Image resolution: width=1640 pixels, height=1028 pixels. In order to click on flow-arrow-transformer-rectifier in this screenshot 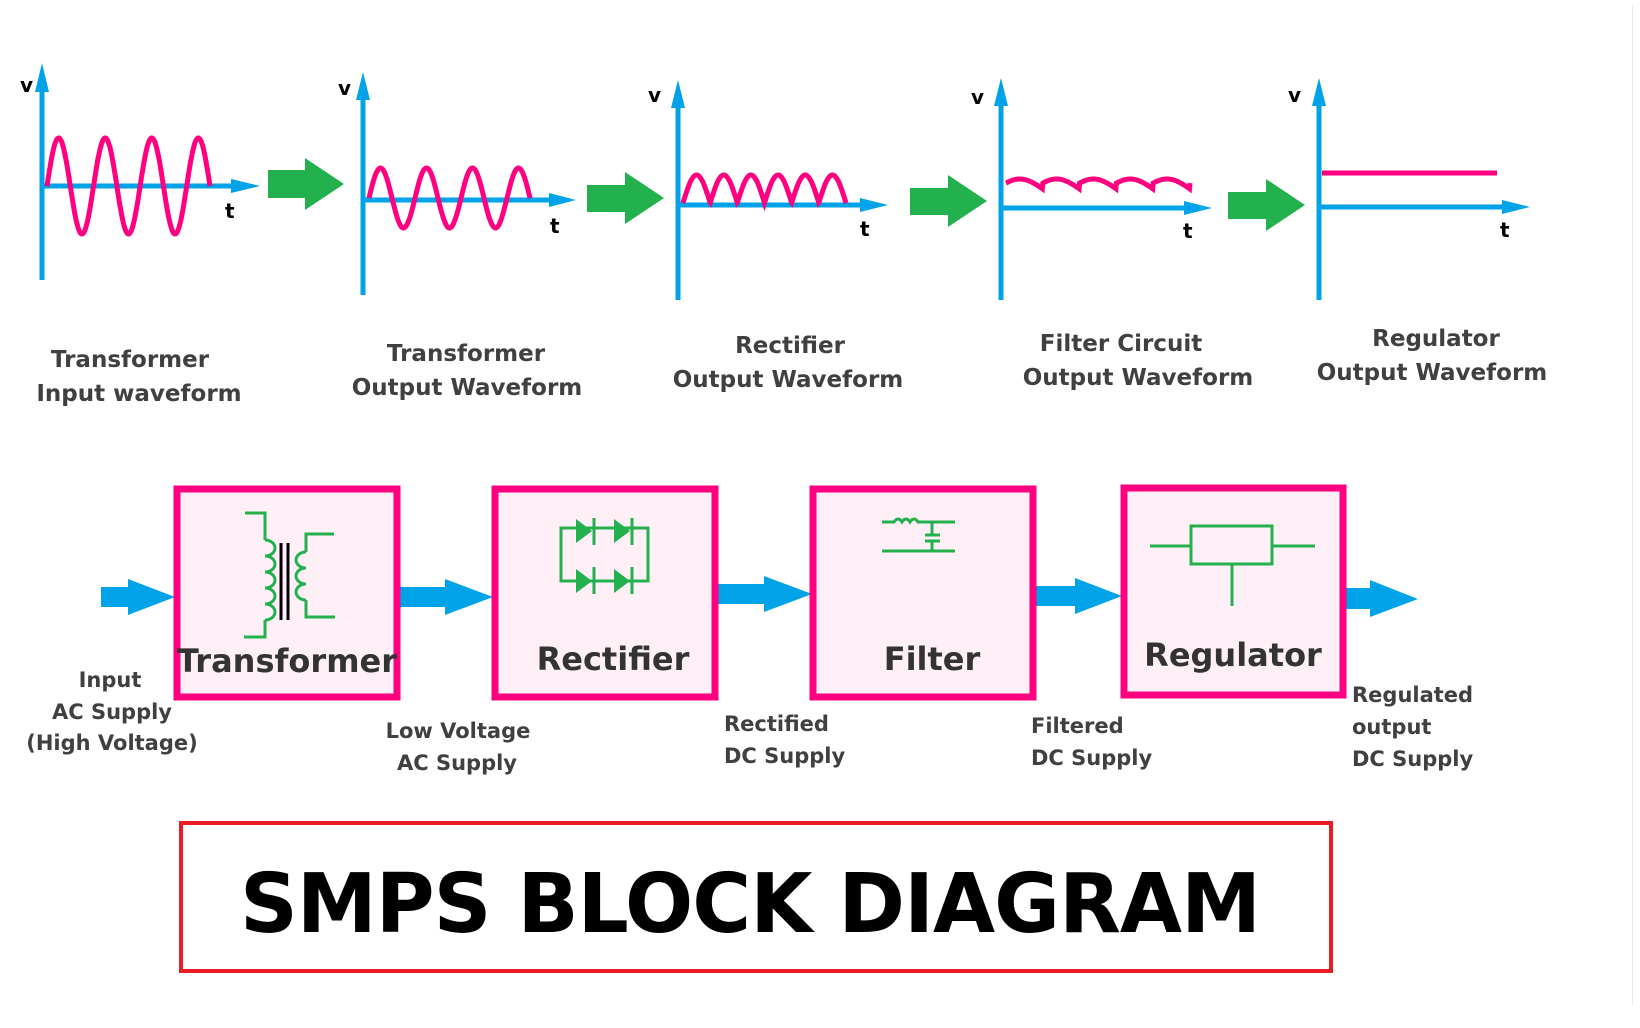, I will do `click(446, 597)`.